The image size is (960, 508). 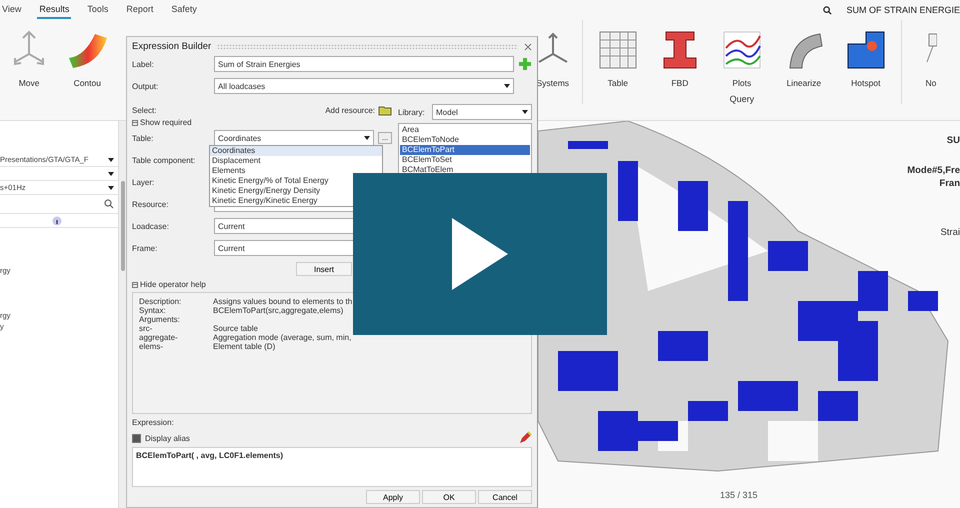 What do you see at coordinates (393, 497) in the screenshot?
I see `dialog-button: Apply` at bounding box center [393, 497].